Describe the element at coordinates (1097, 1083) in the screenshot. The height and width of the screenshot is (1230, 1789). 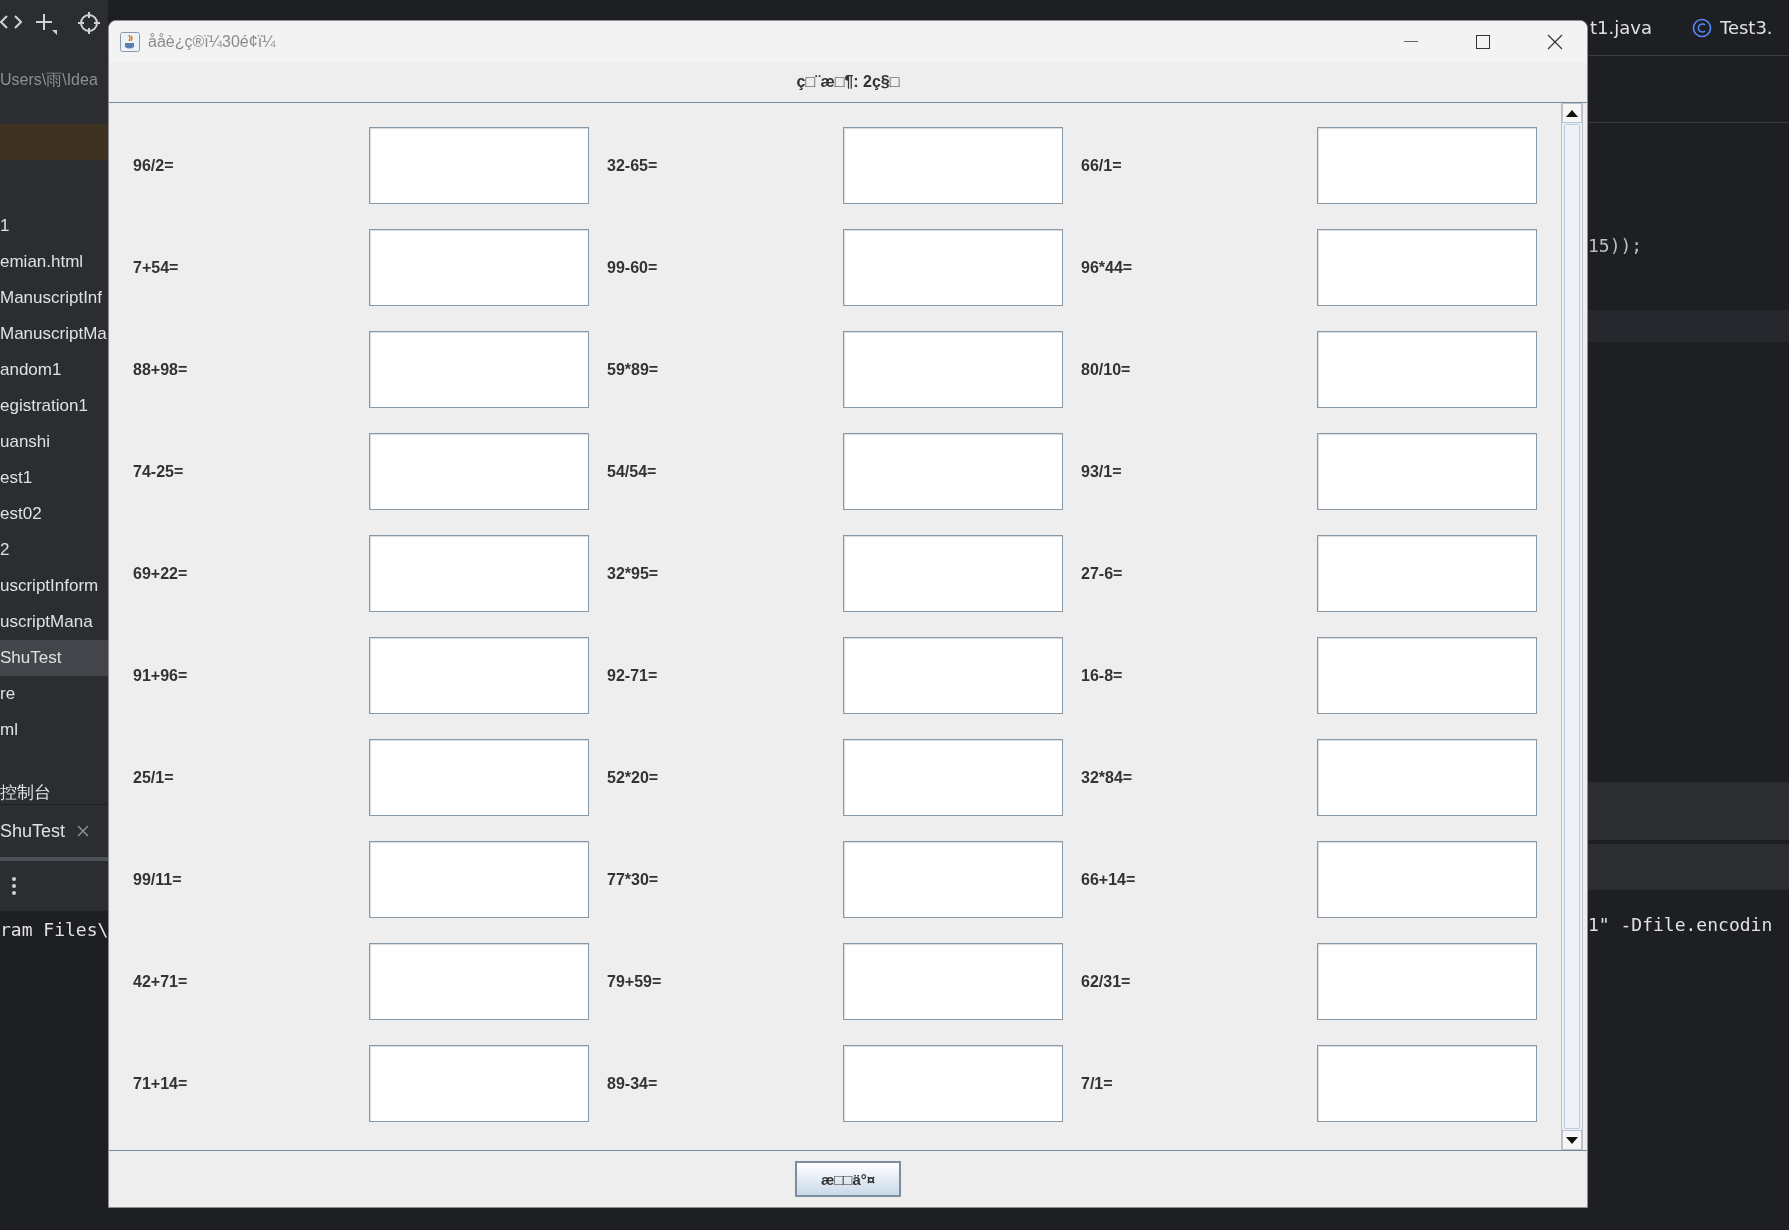
I see `question-label: 7/1=` at that location.